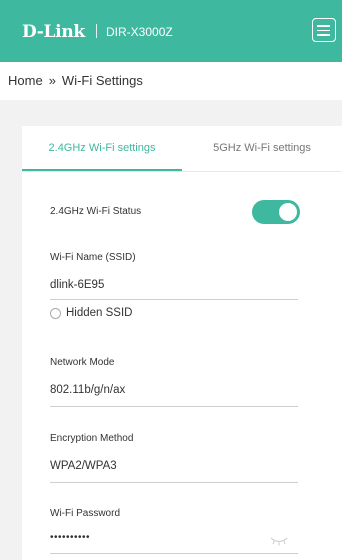 This screenshot has height=560, width=342. Describe the element at coordinates (93, 257) in the screenshot. I see `ssid-label: Wi-Fi Name (SSID)` at that location.